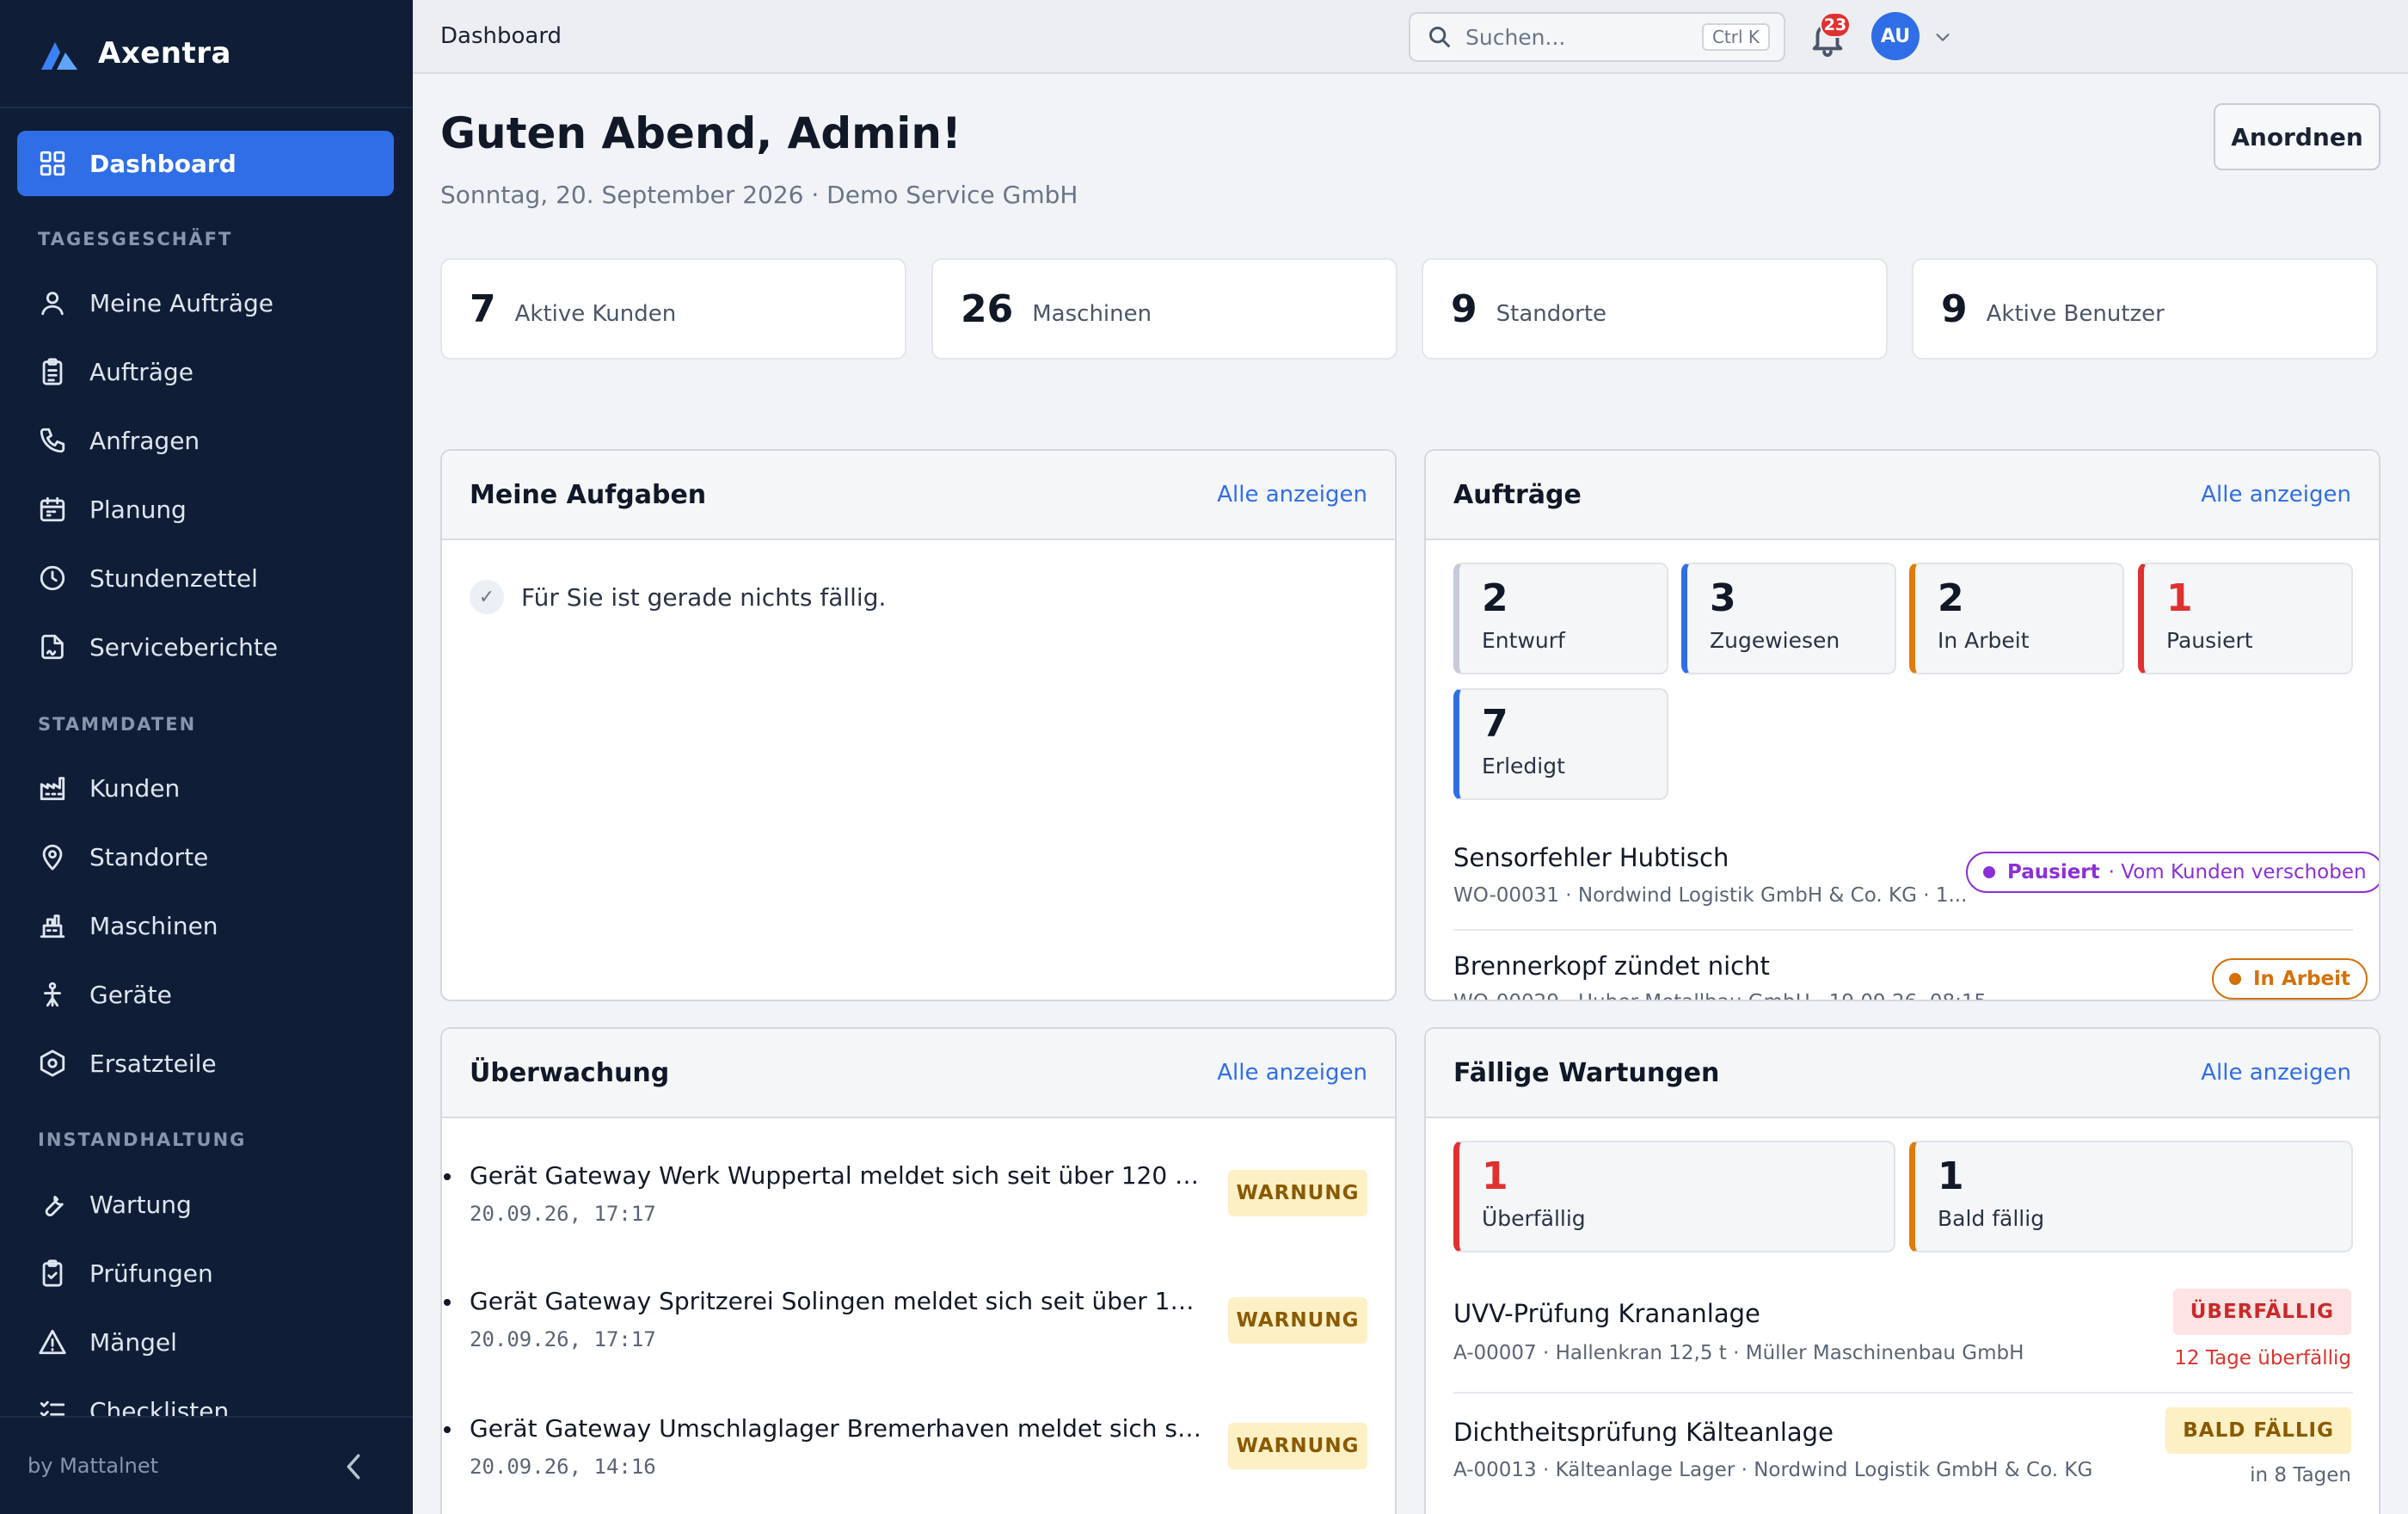  Describe the element at coordinates (1644, 1433) in the screenshot. I see `maintenance-title: Dichtheitsprüfung Kälteanlage` at that location.